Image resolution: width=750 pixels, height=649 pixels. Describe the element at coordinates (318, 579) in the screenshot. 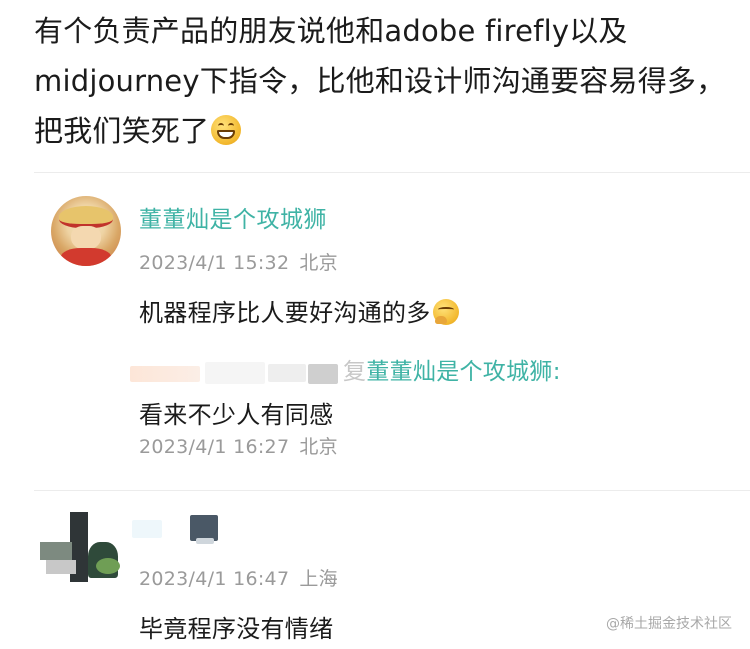

I see `comment-location: 上海` at that location.